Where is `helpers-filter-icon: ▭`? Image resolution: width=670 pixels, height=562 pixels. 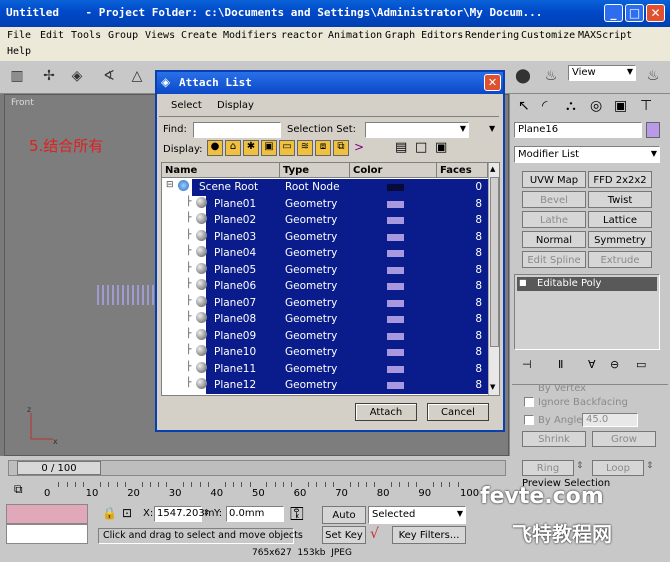
helpers-filter-icon: ▭ is located at coordinates (287, 148).